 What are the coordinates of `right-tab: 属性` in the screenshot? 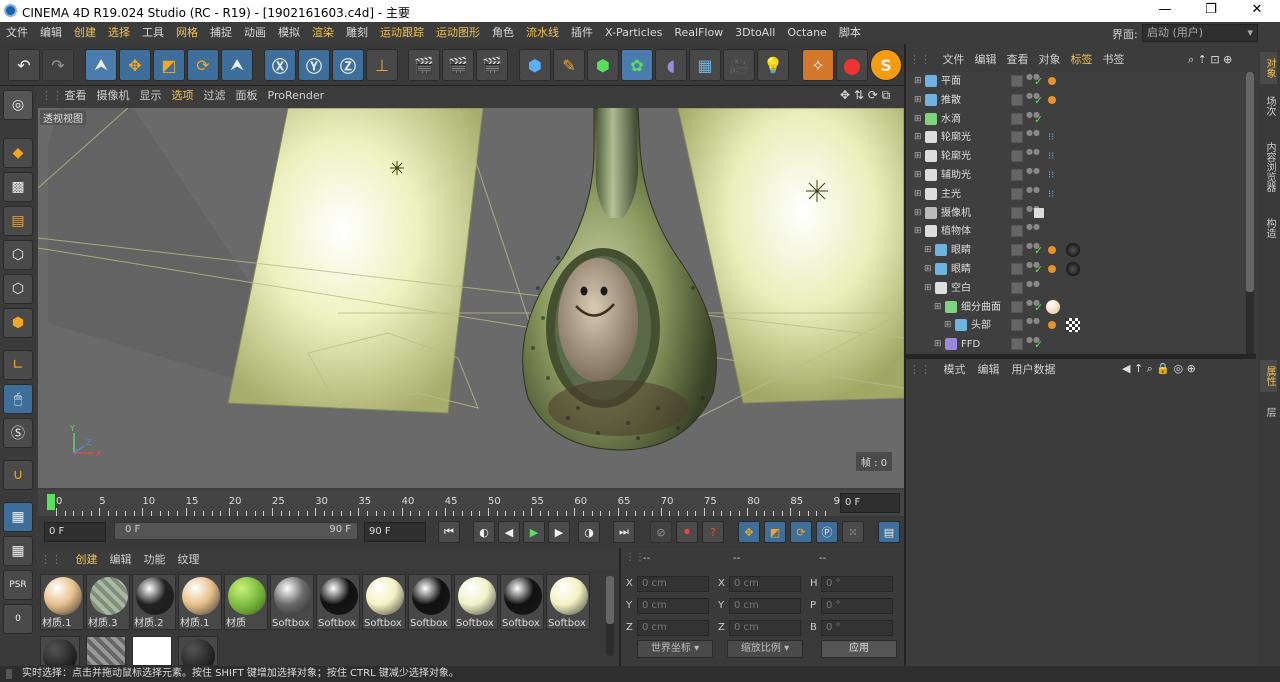 It's located at (1268, 376).